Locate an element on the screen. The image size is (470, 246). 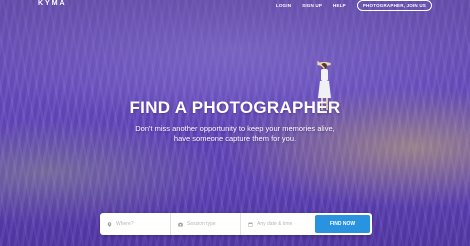
date-time-field: Any date & time is located at coordinates (275, 224).